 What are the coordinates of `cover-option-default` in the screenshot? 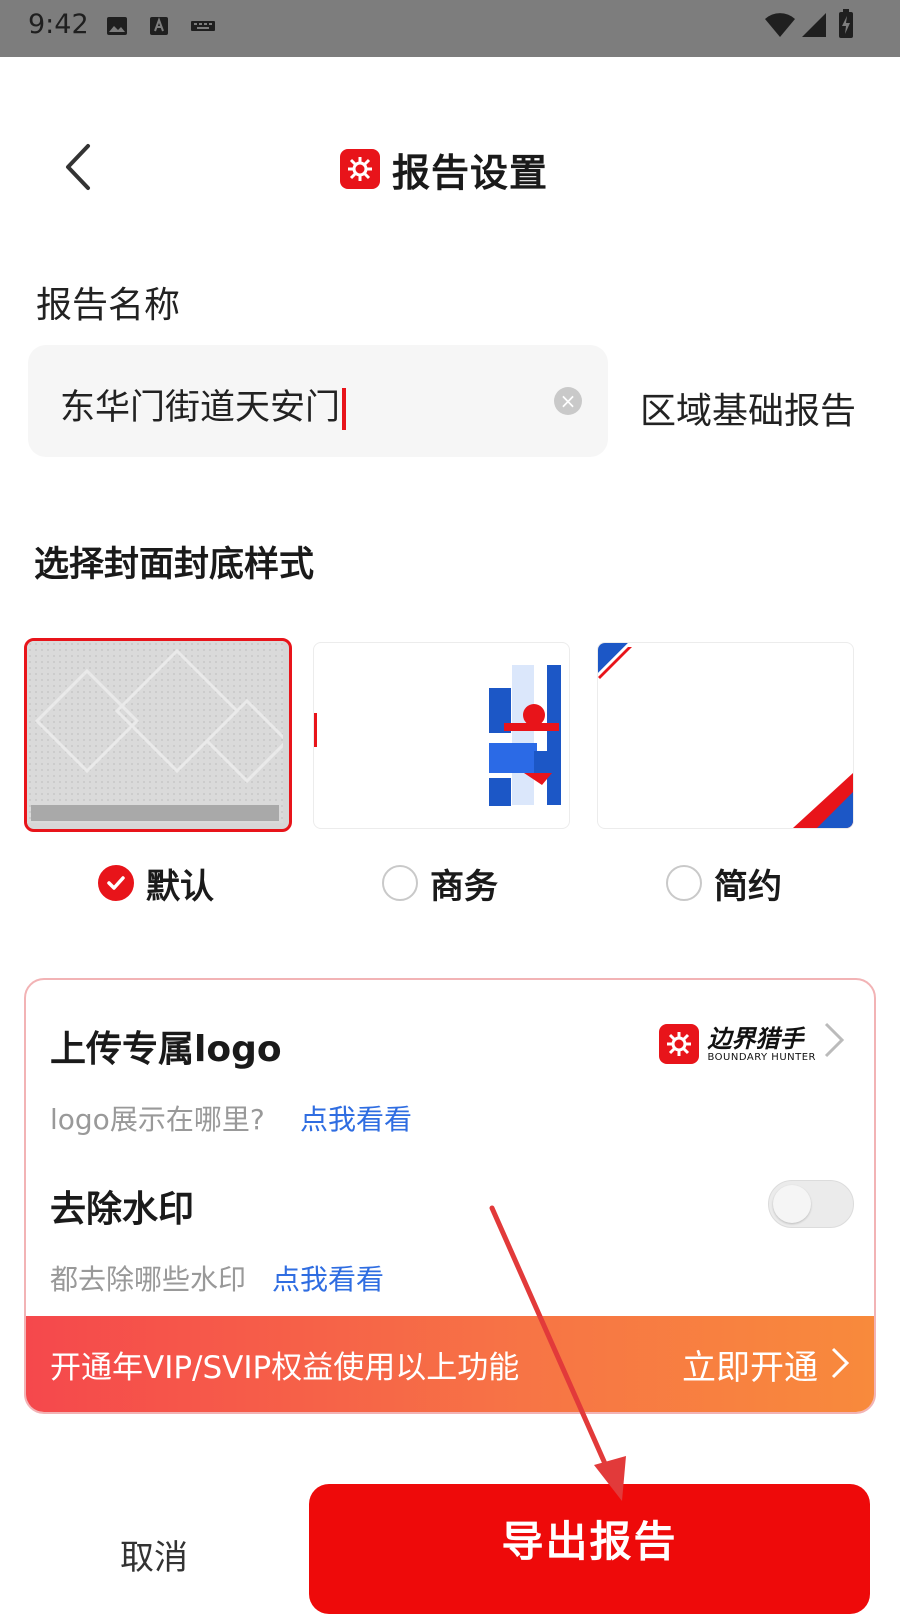 It's located at (158, 735).